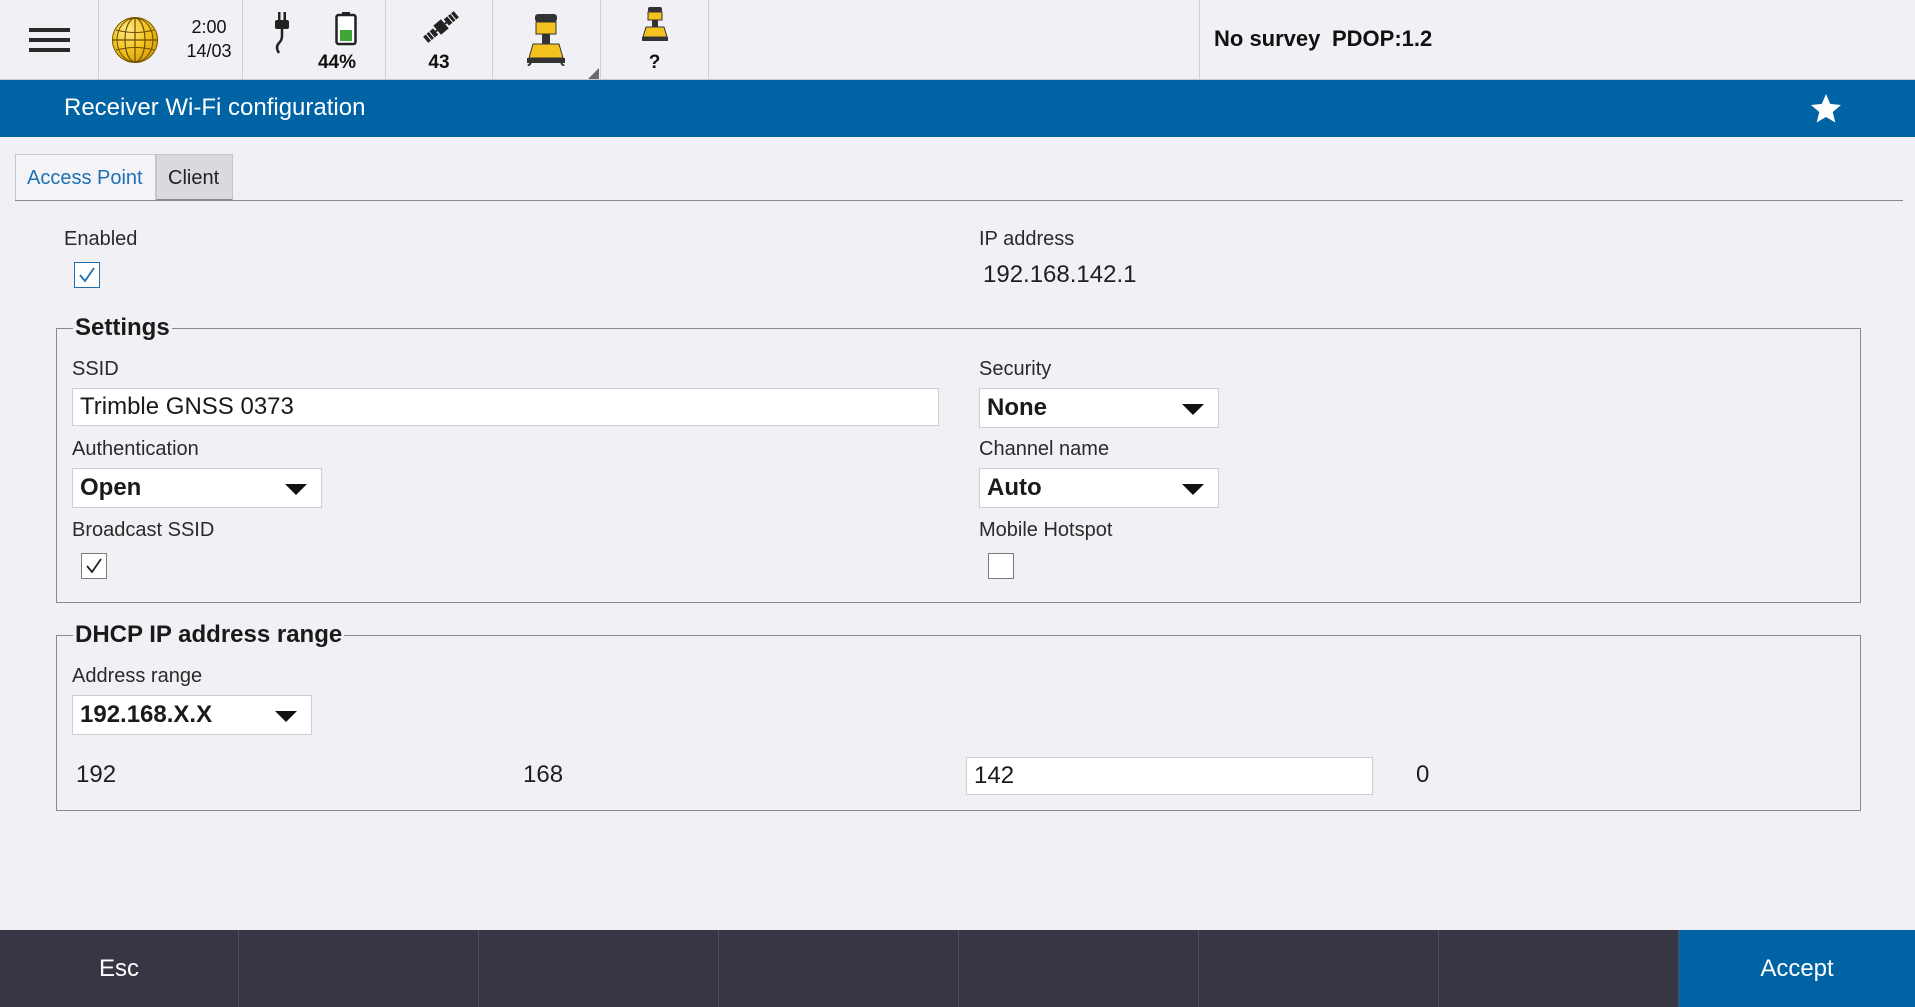 The image size is (1915, 1007). I want to click on tab-access-point: Access Point, so click(85, 177).